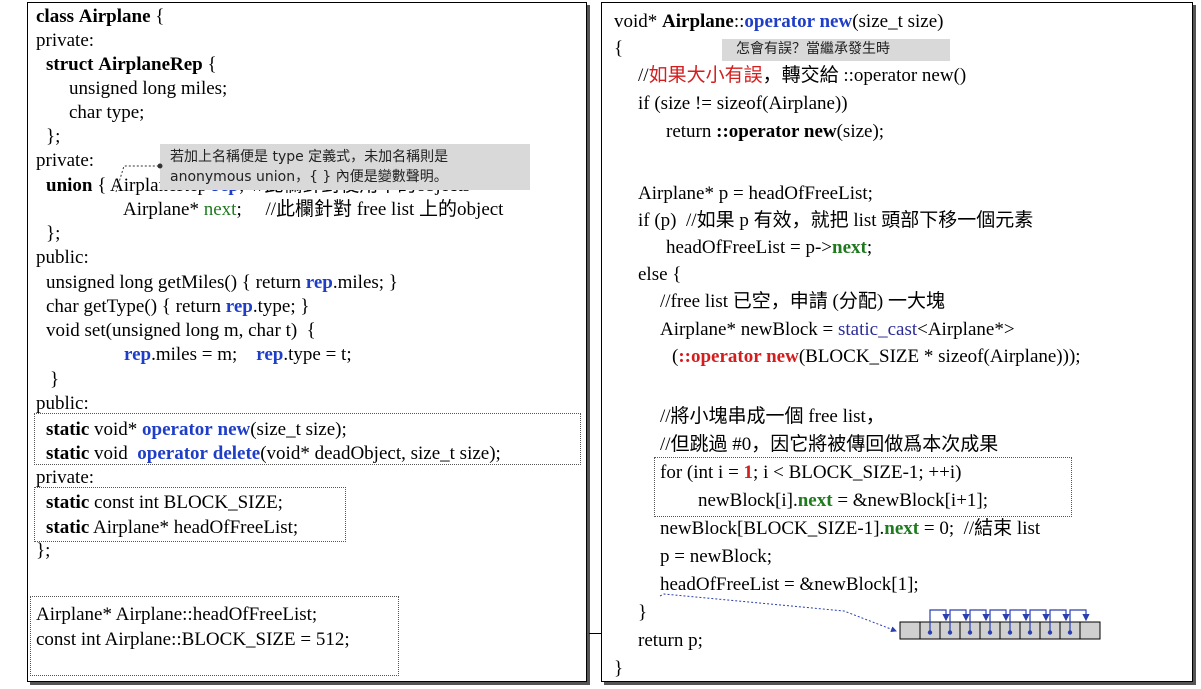  I want to click on panel-connector, so click(595, 633).